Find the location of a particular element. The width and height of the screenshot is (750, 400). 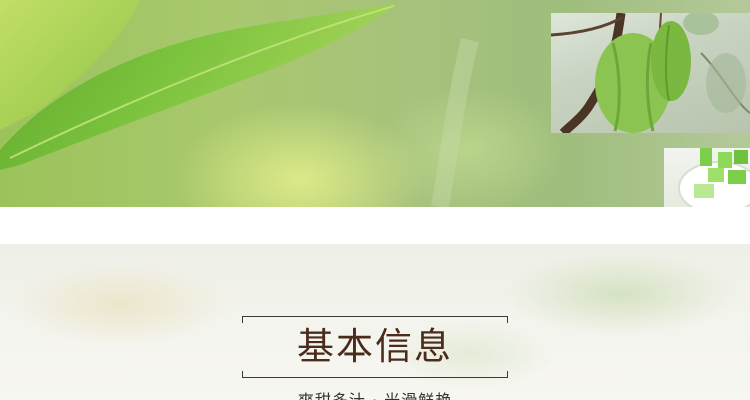

carambola-tree-photo is located at coordinates (650, 73).